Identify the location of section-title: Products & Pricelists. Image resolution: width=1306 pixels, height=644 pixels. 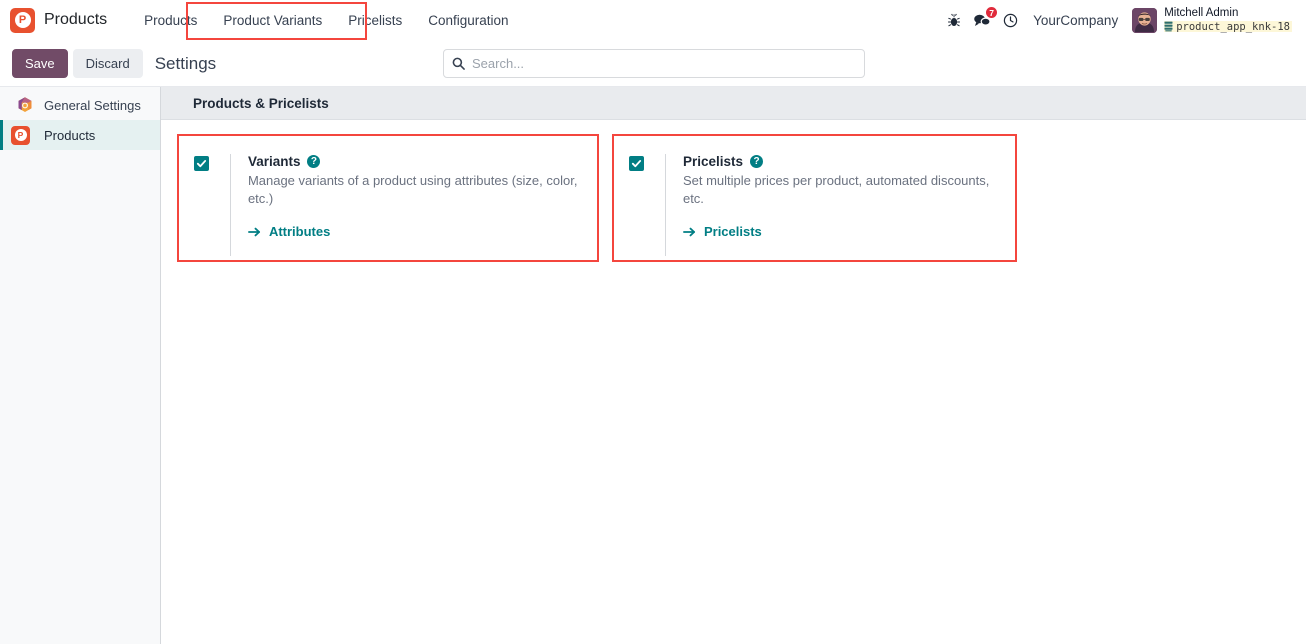
(733, 103).